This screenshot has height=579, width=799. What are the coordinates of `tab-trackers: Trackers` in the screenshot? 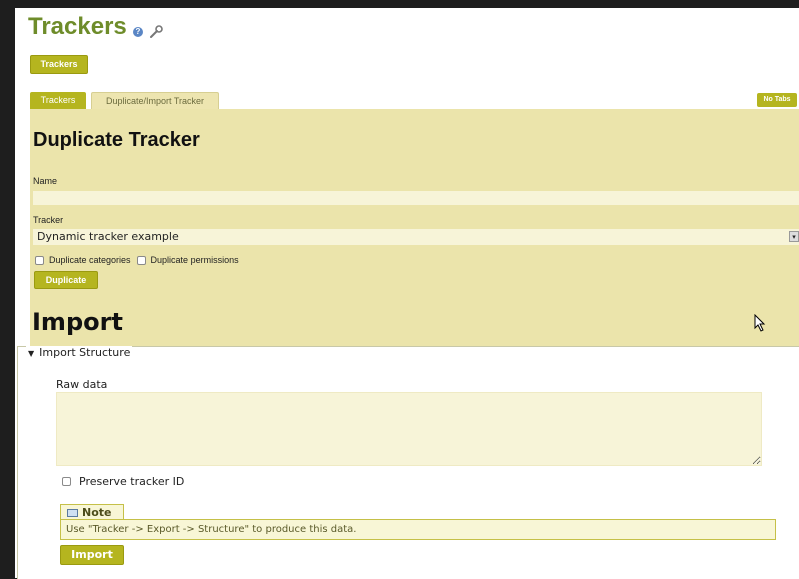 It's located at (58, 100).